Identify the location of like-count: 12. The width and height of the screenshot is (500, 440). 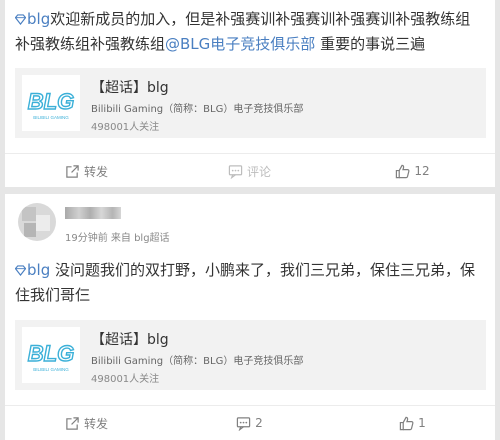
(422, 171).